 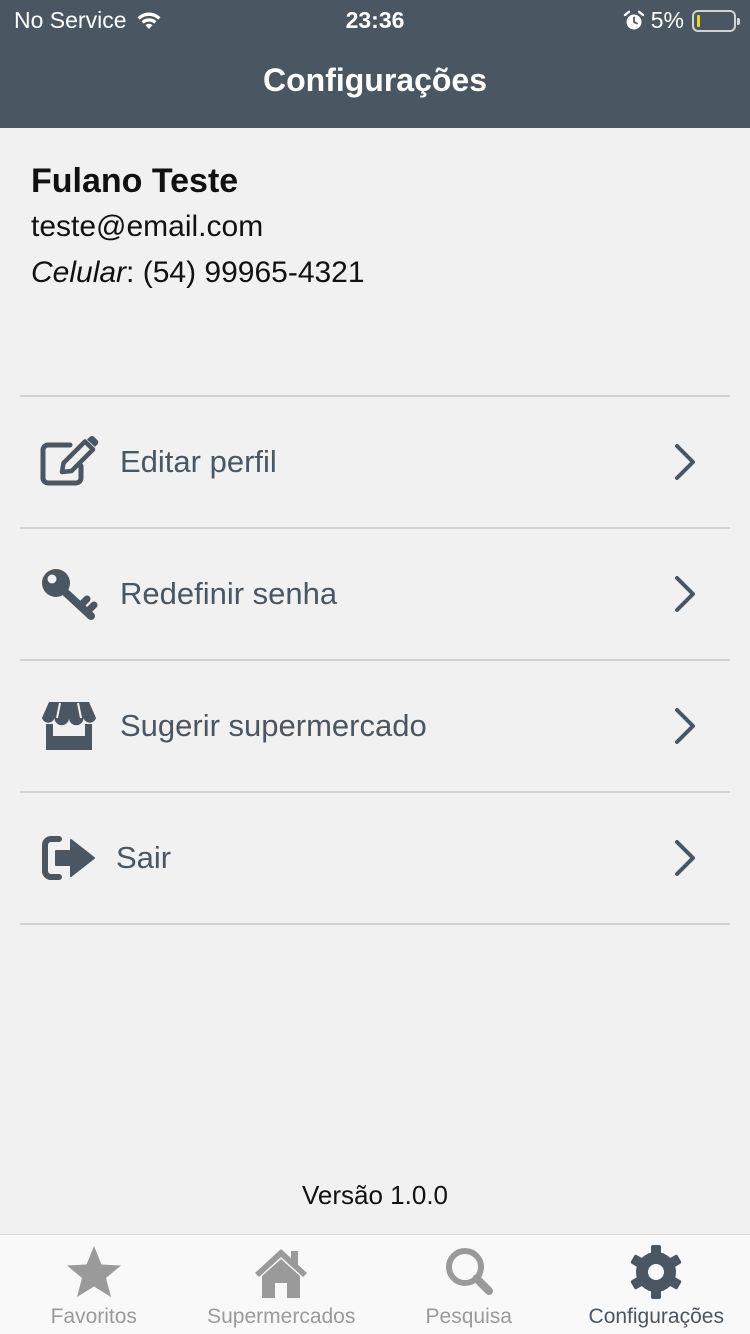 I want to click on menu-item-label: Sugerir supermercado, so click(x=273, y=725).